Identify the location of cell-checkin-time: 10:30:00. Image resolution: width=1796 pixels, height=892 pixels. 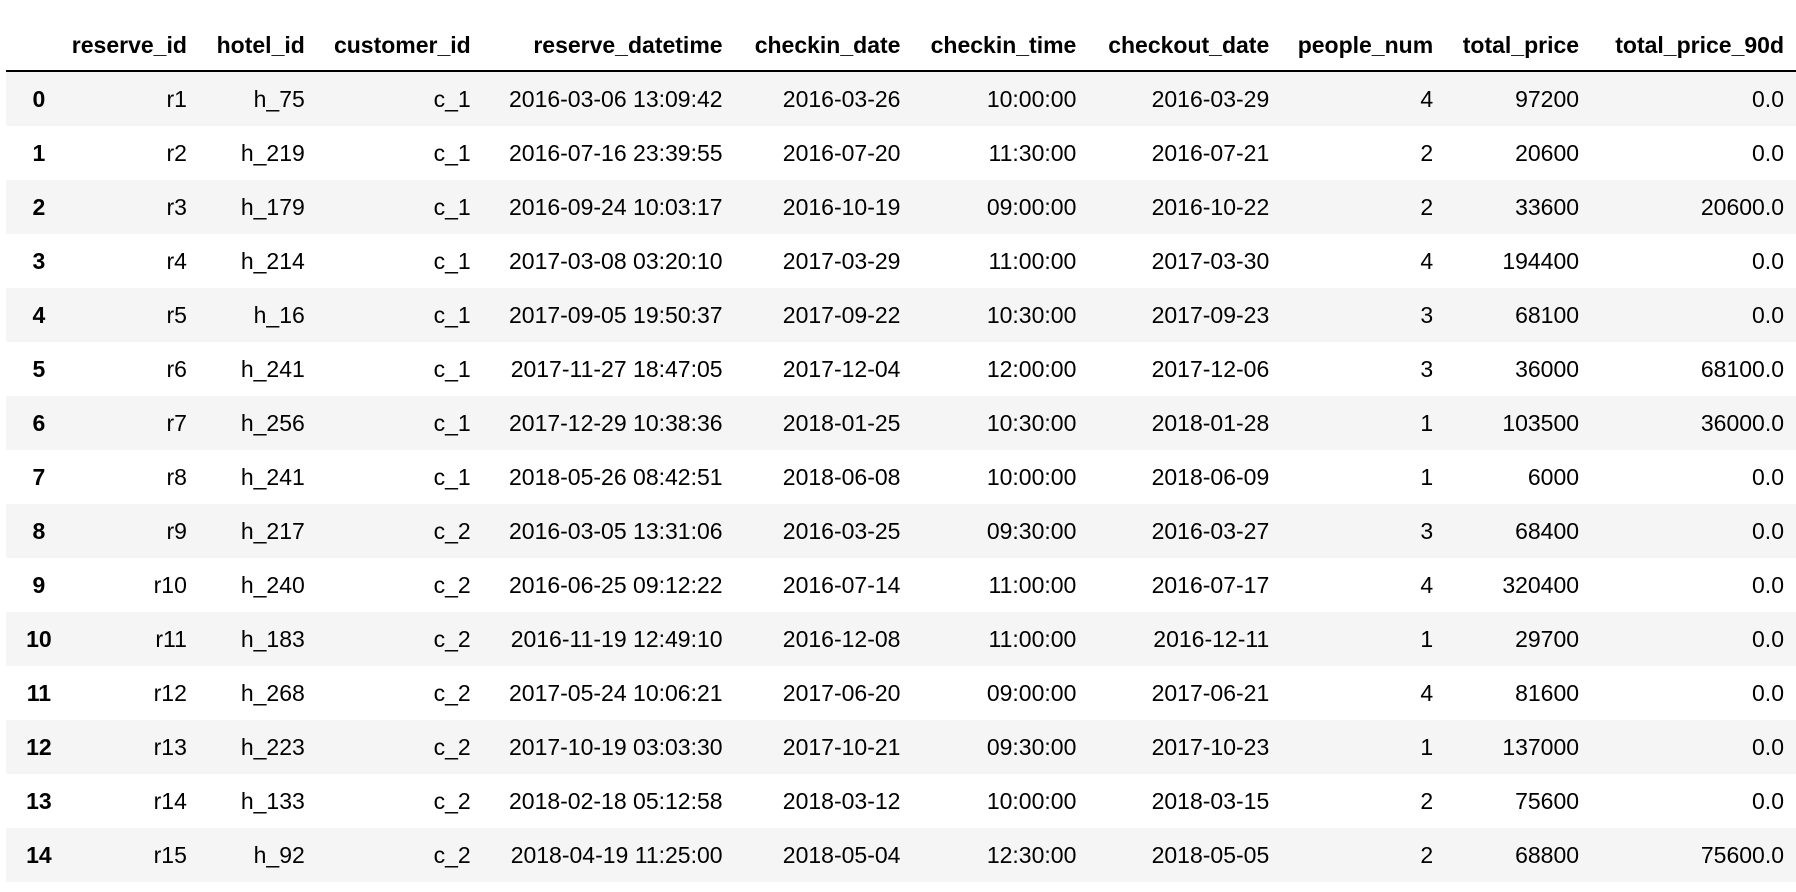
(1031, 314).